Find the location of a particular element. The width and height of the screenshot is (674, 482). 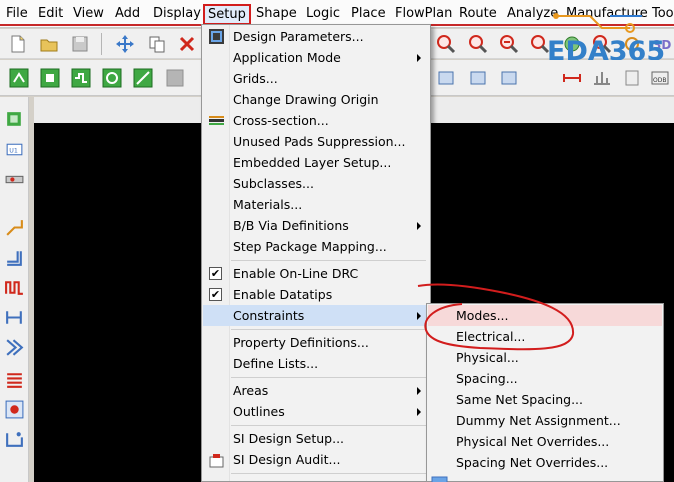

toolbar-separator is located at coordinates (101, 44).